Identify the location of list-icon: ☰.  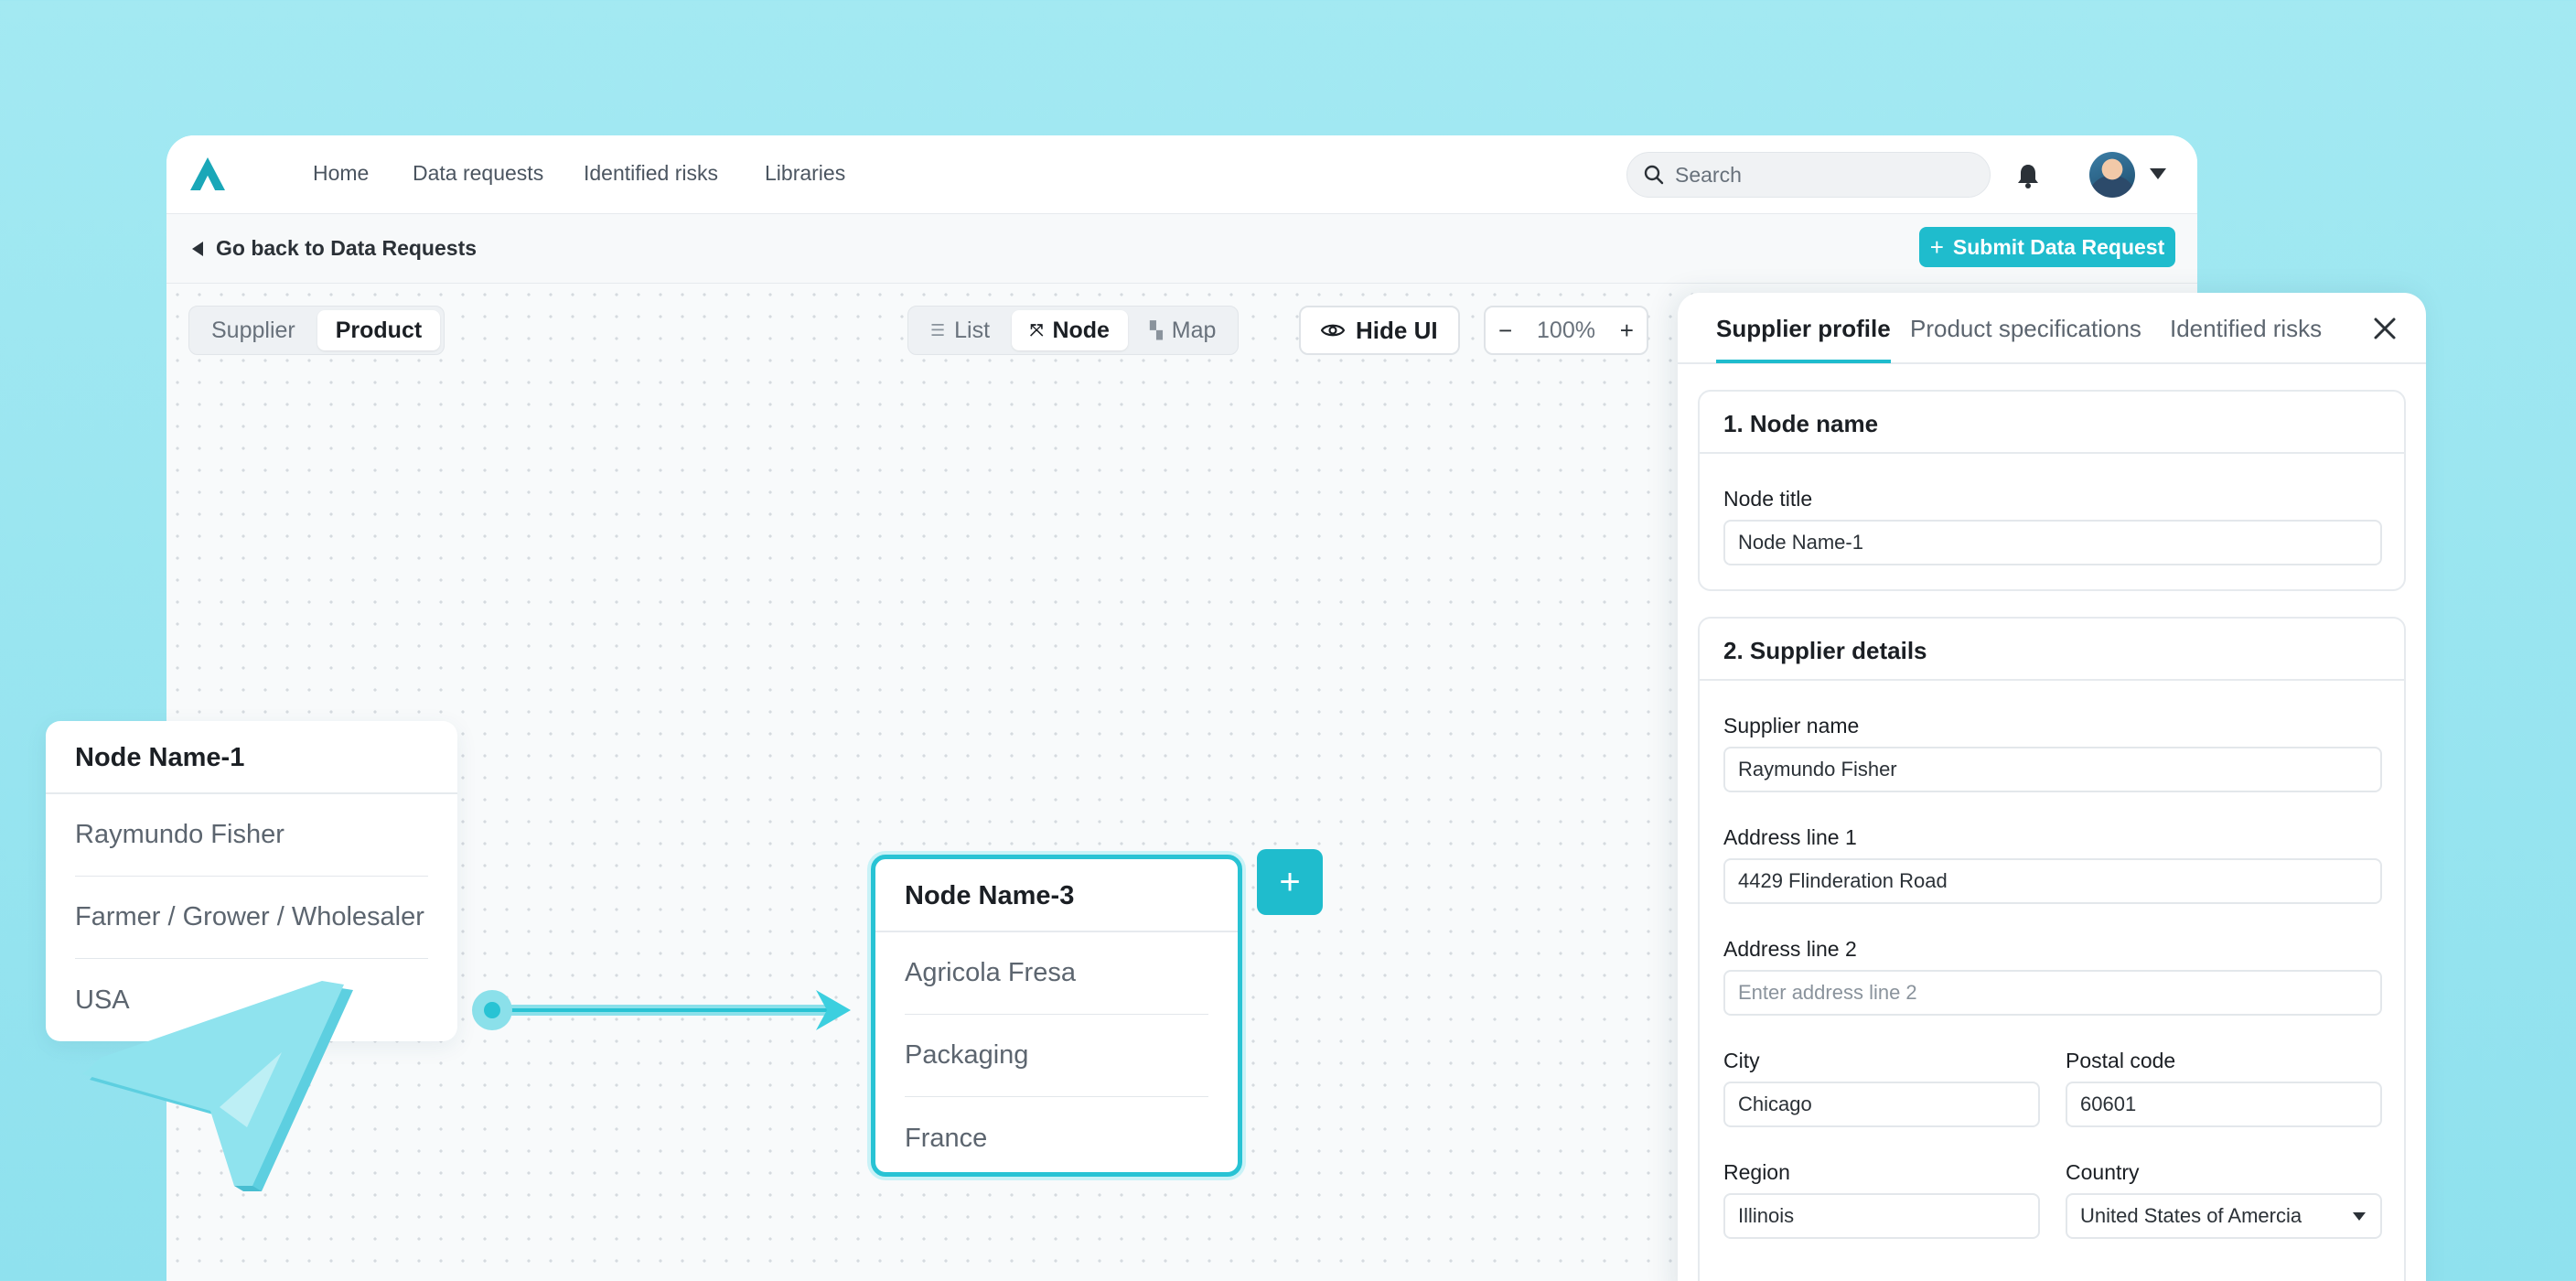
(938, 329).